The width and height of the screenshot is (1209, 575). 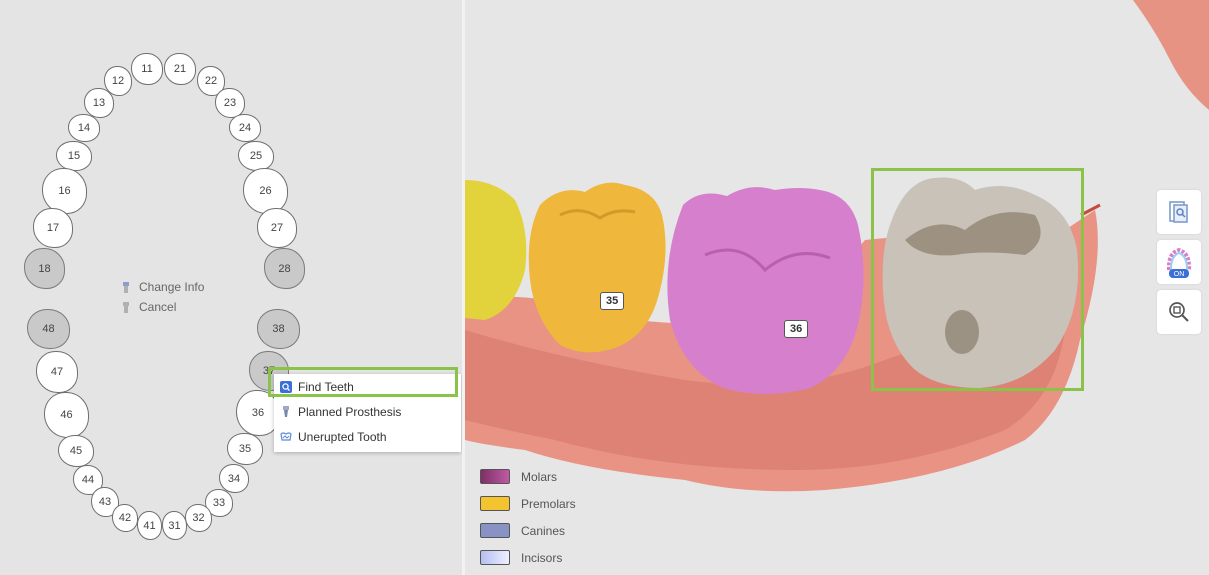 What do you see at coordinates (265, 191) in the screenshot?
I see `tooth-26: 26` at bounding box center [265, 191].